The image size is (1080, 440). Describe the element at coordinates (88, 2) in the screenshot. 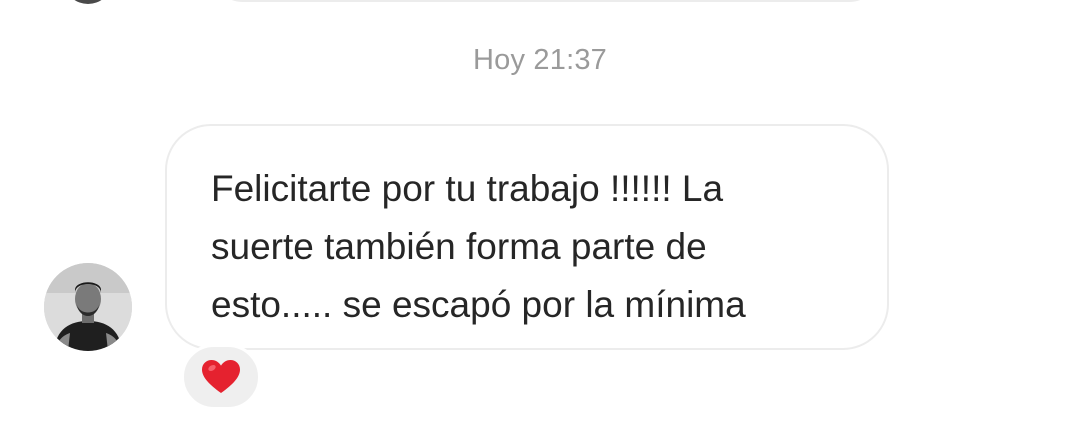

I see `previous-sender-avatar` at that location.